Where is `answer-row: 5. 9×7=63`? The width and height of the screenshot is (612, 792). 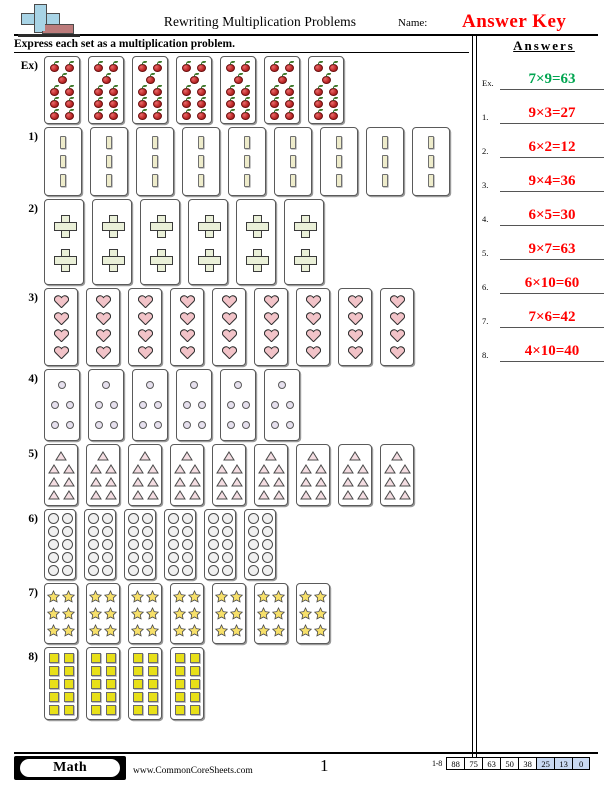
answer-row: 5. 9×7=63 is located at coordinates (544, 243).